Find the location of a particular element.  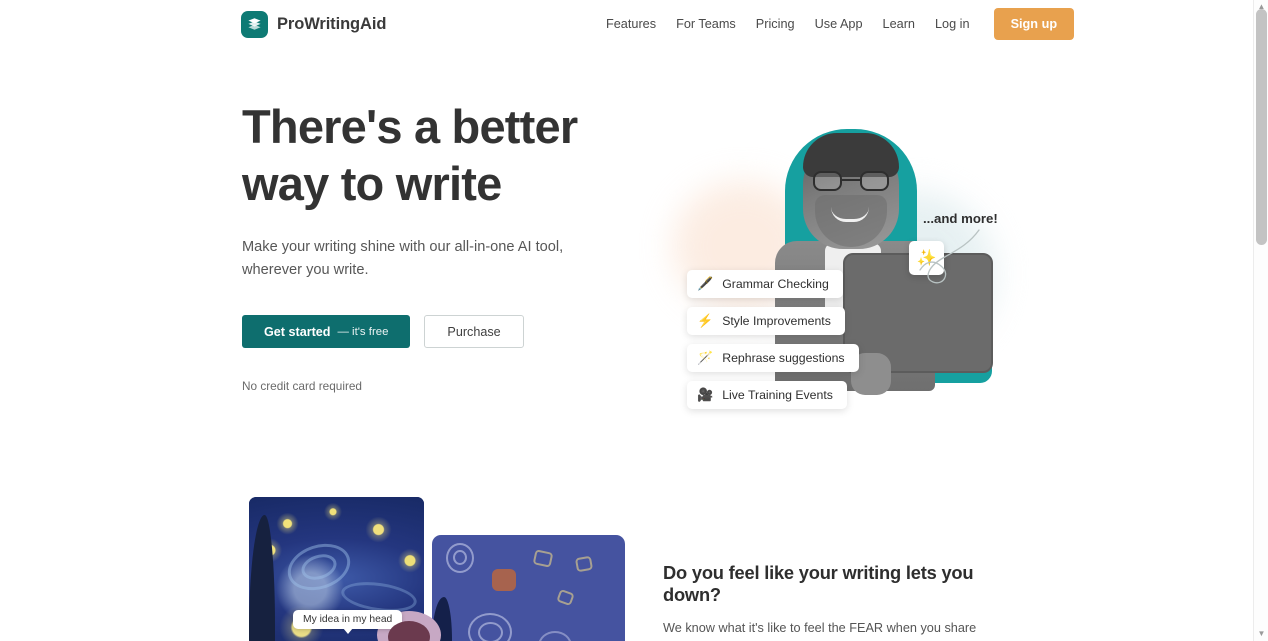

sketch-moon is located at coordinates (504, 580).